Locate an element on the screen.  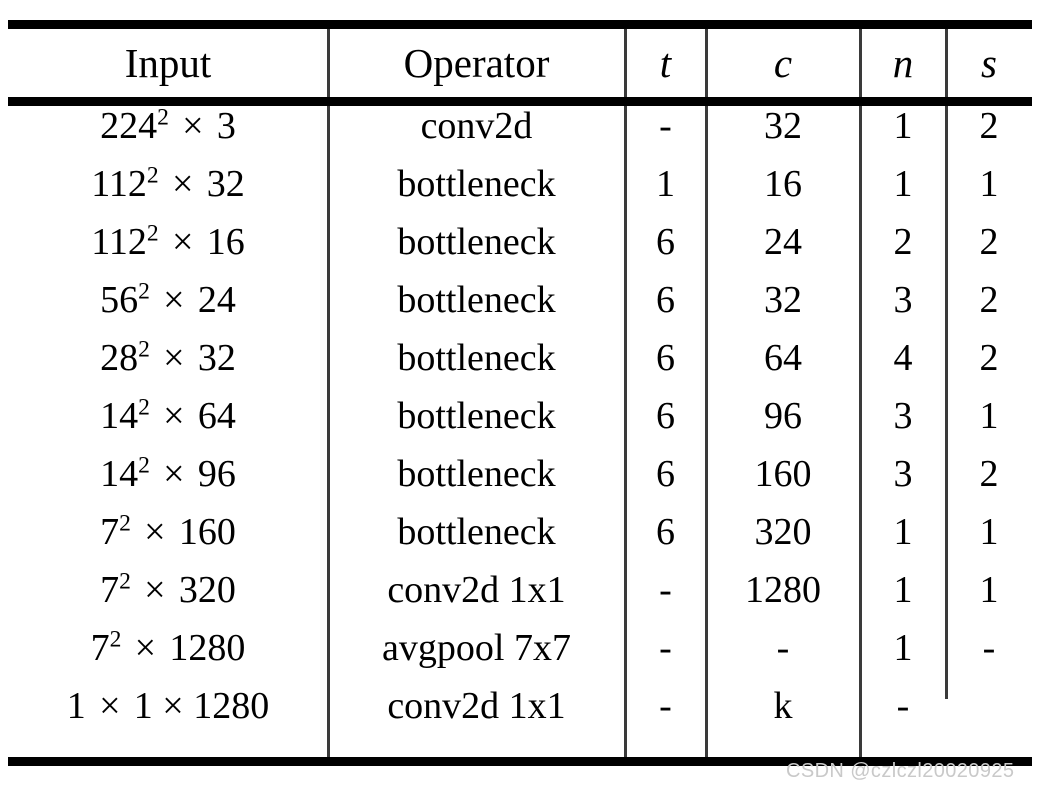
cell-c: - is located at coordinates (783, 648).